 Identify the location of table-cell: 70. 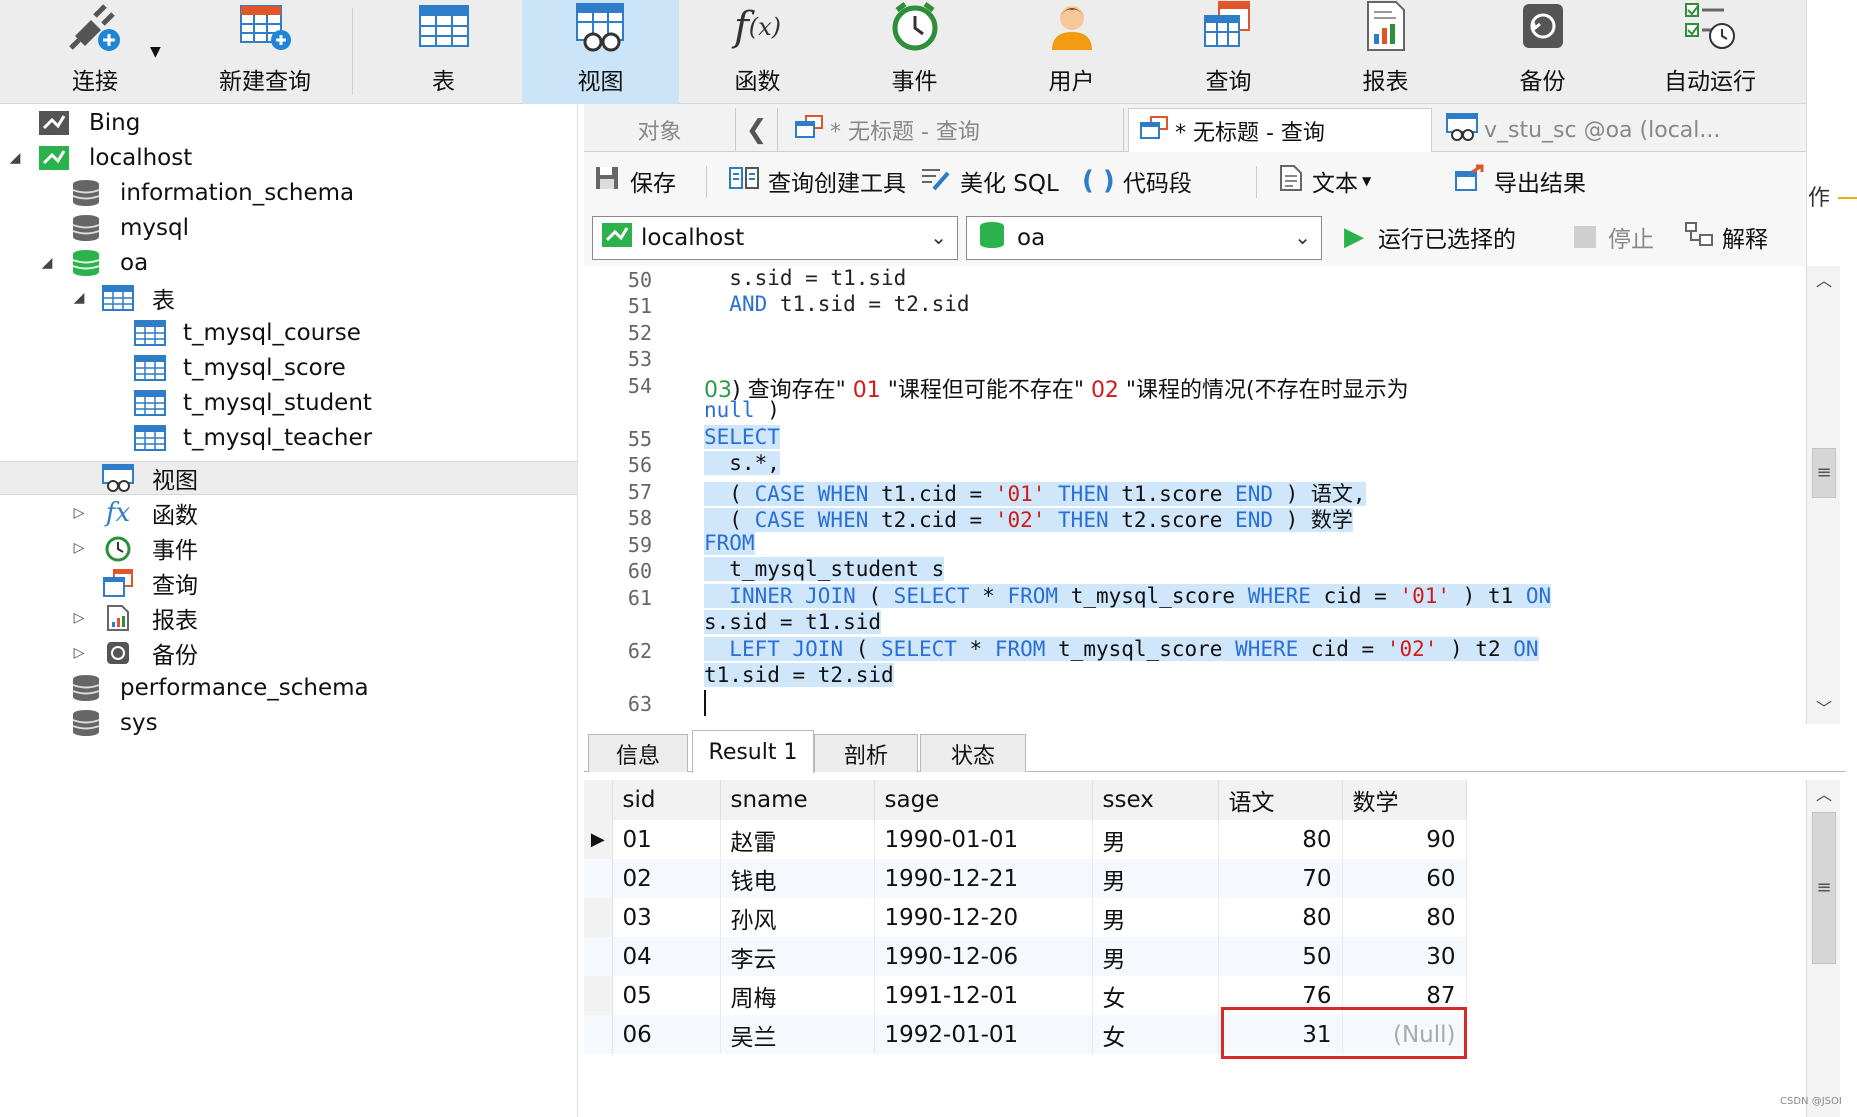
(1280, 878).